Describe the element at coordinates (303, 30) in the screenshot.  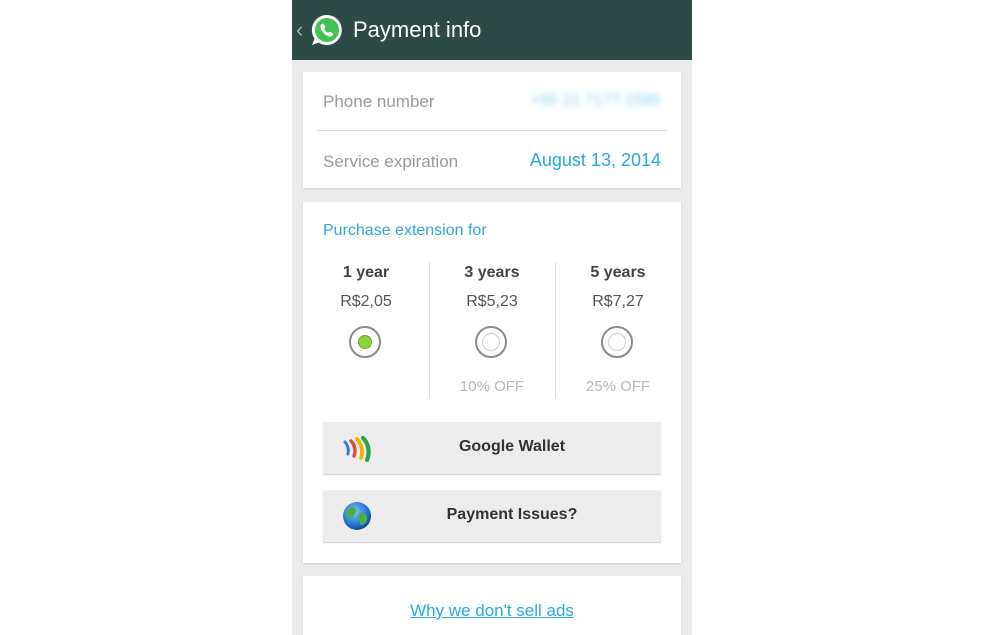
I see `chevron-left-icon: ‹` at that location.